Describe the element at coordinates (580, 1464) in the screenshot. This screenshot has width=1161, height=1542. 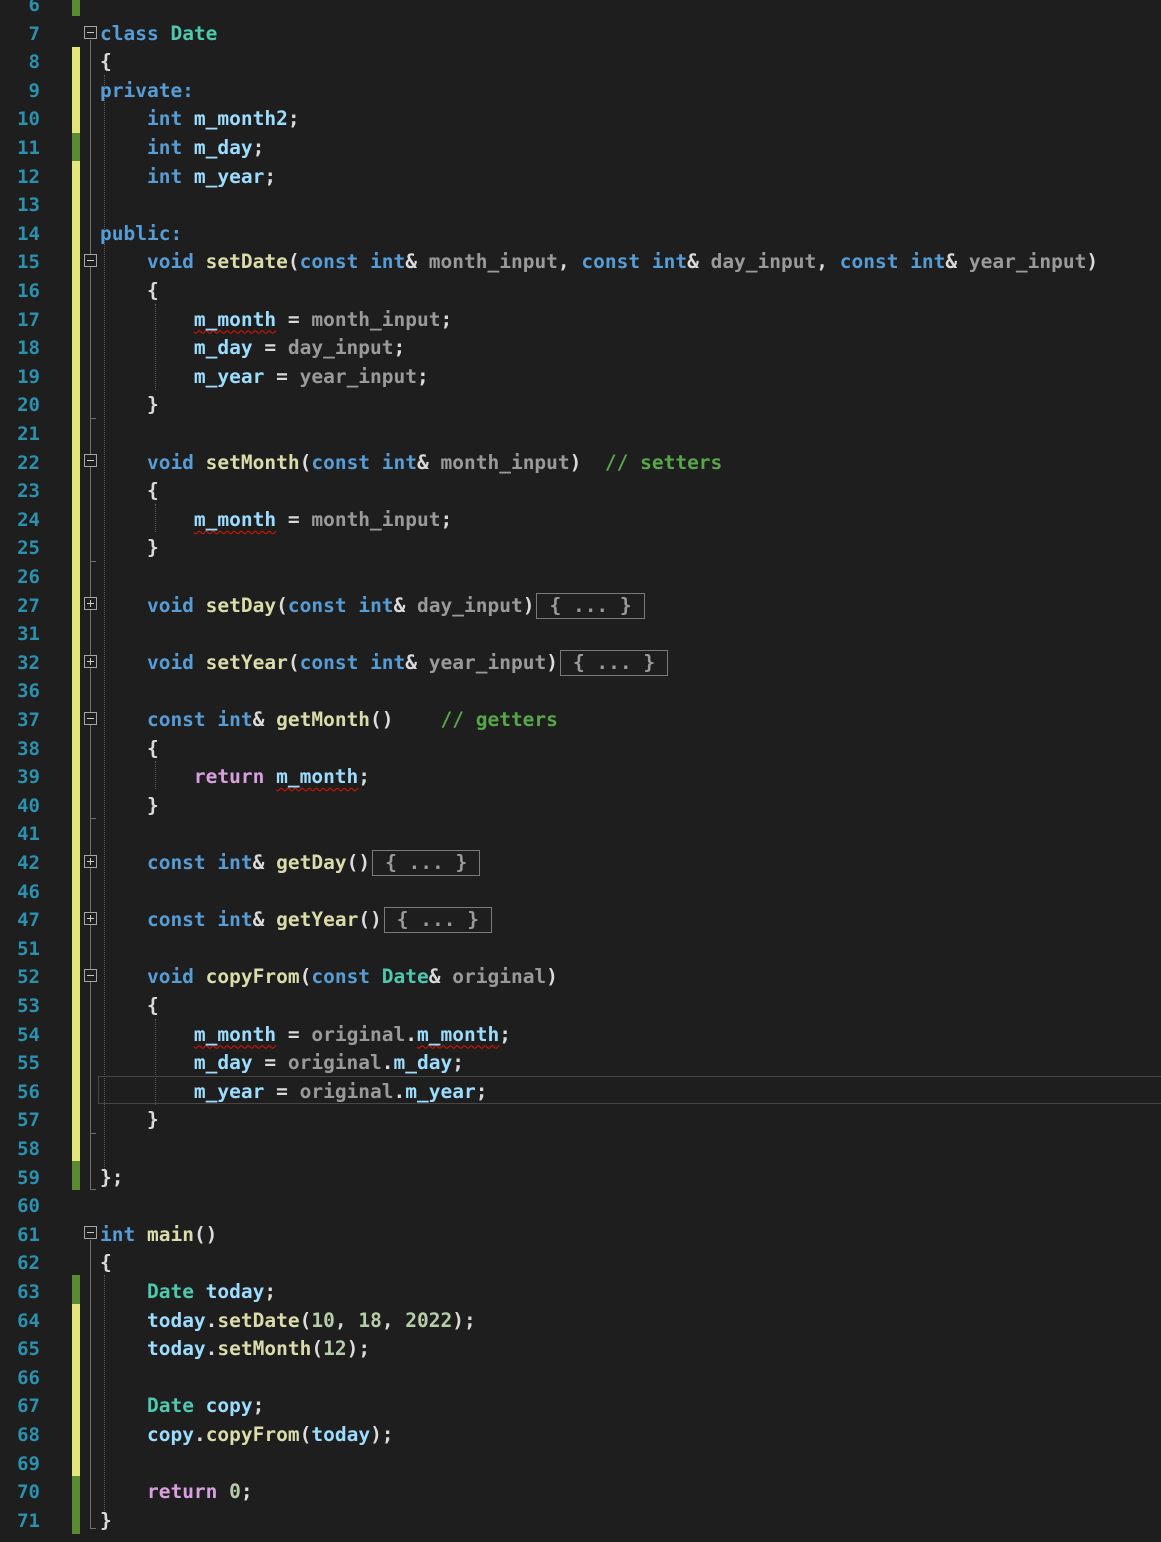
I see `code-line: 69` at that location.